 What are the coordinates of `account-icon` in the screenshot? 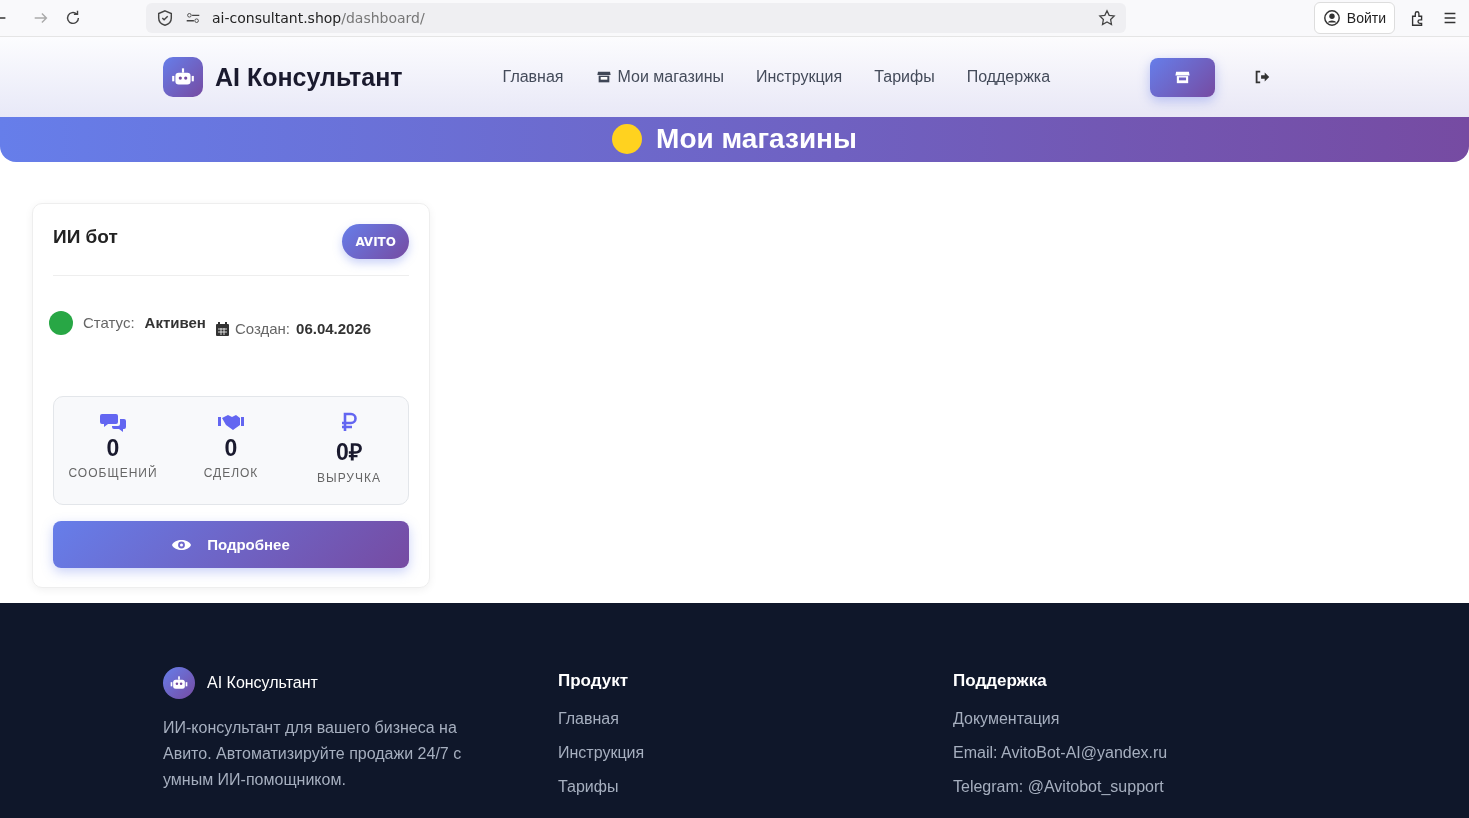 It's located at (1331, 18).